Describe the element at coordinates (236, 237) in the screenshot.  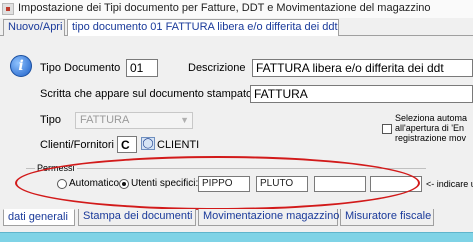
I see `status-bar` at that location.